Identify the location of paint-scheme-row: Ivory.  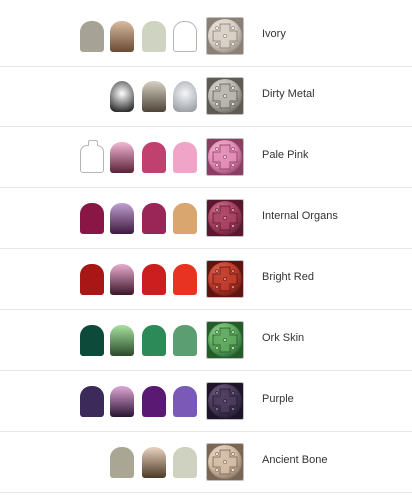
(206, 37).